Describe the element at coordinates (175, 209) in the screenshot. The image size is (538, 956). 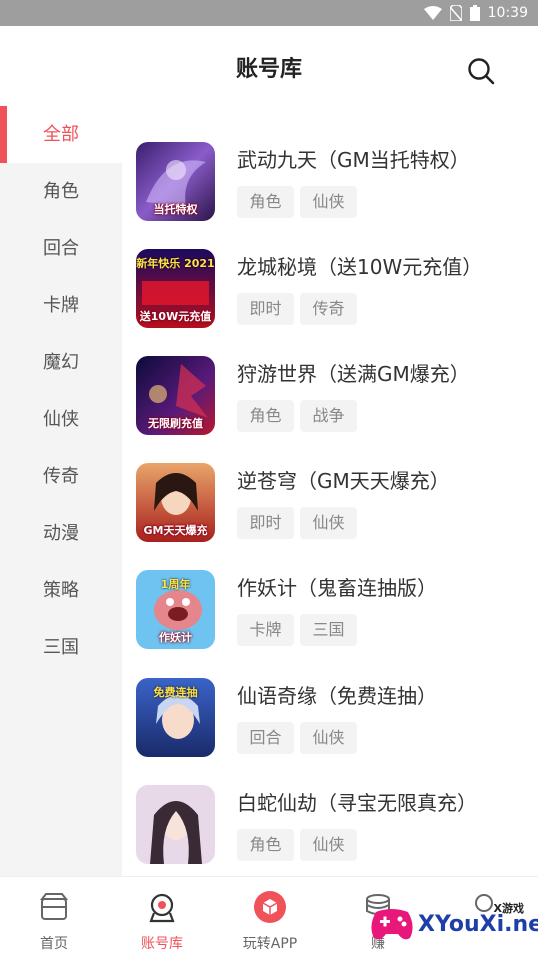
I see `thumbnail-caption: 当托特权` at that location.